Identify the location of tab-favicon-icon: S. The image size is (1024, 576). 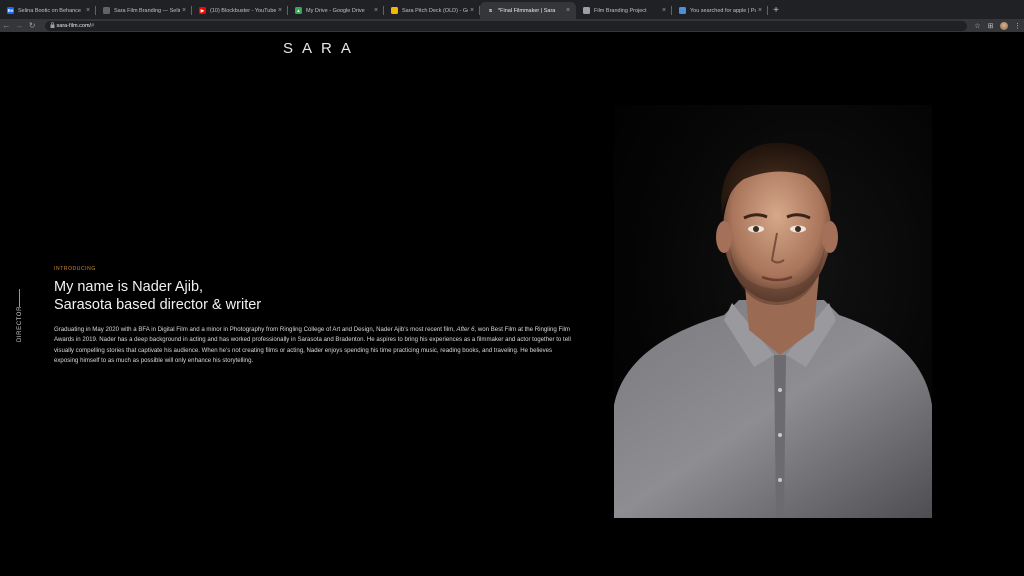
(490, 10).